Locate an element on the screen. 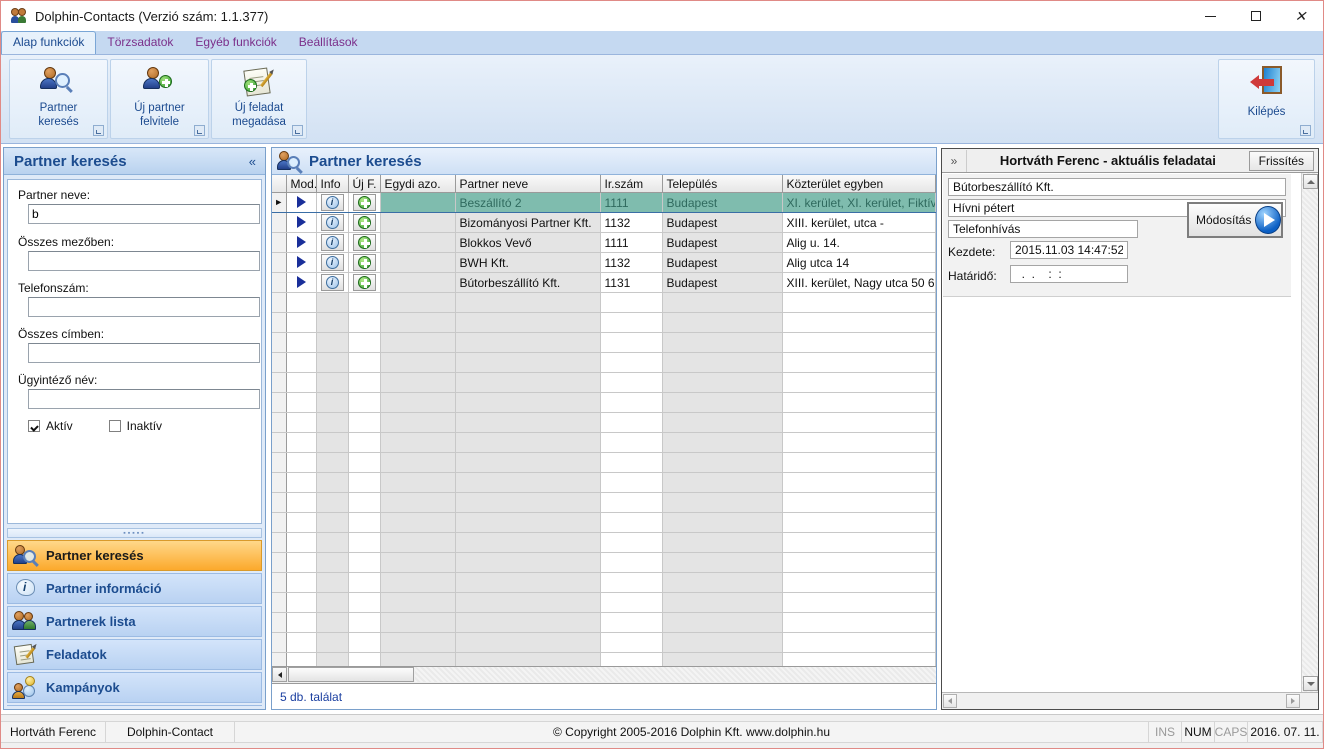 This screenshot has width=1324, height=749. cell-partner-neve: Bizományosi Partner Kft. is located at coordinates (528, 222).